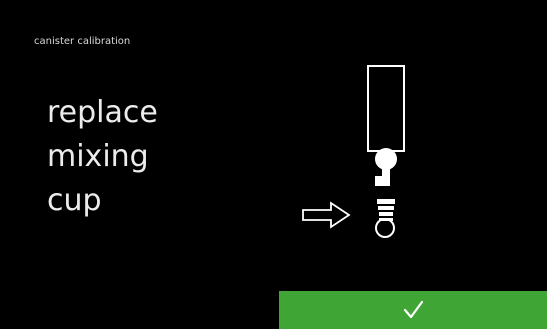  I want to click on mixing-cup, so click(385, 218).